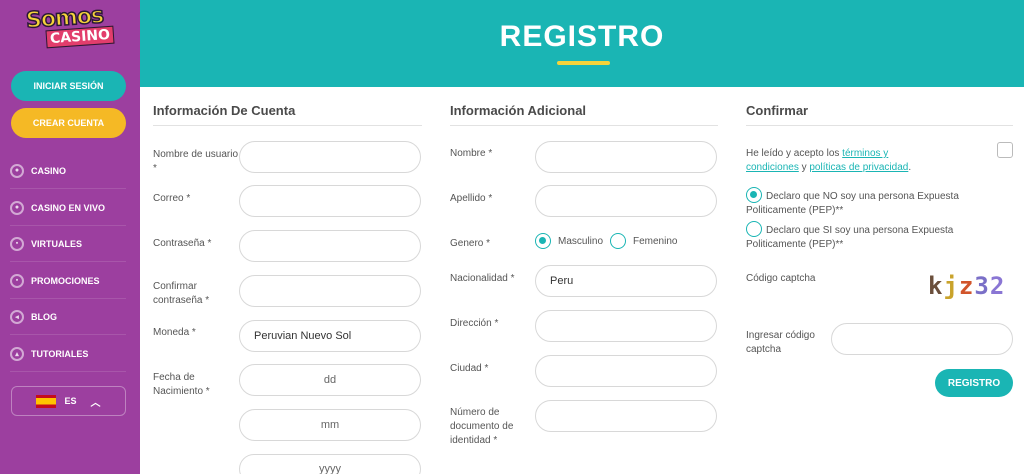  I want to click on chevron-up-icon: ︿, so click(95, 403).